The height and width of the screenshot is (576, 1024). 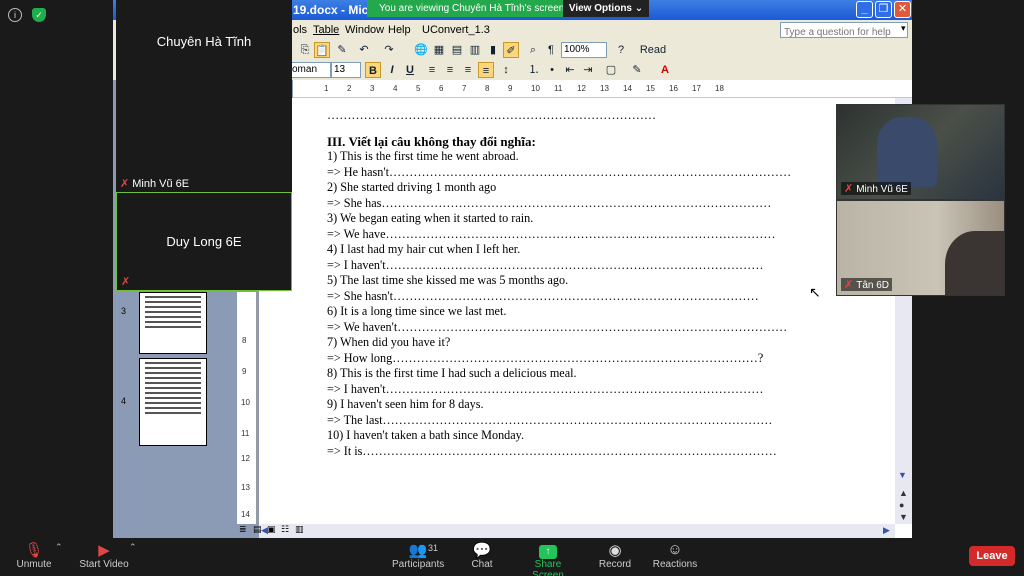 What do you see at coordinates (675, 549) in the screenshot?
I see `reactions-icon: ☺` at bounding box center [675, 549].